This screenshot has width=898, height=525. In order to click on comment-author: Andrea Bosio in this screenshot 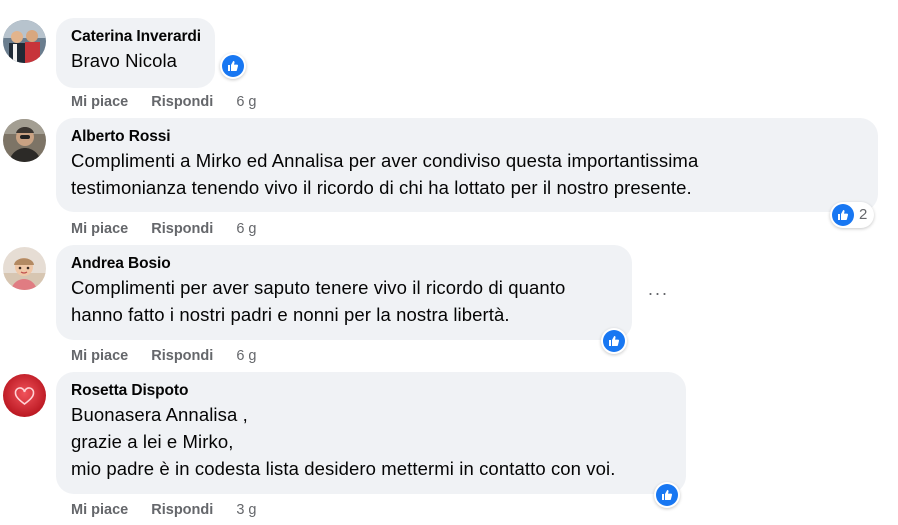, I will do `click(344, 264)`.